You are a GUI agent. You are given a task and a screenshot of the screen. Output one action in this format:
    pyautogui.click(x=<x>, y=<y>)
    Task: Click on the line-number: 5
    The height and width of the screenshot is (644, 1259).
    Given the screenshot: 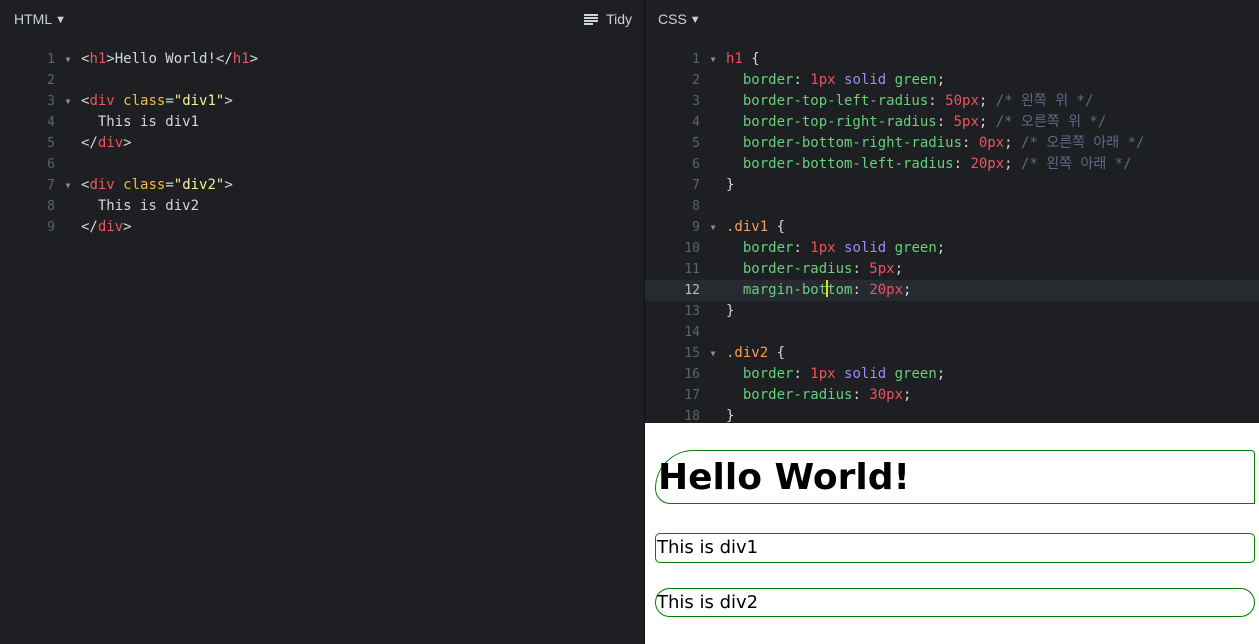 What is the action you would take?
    pyautogui.click(x=696, y=143)
    